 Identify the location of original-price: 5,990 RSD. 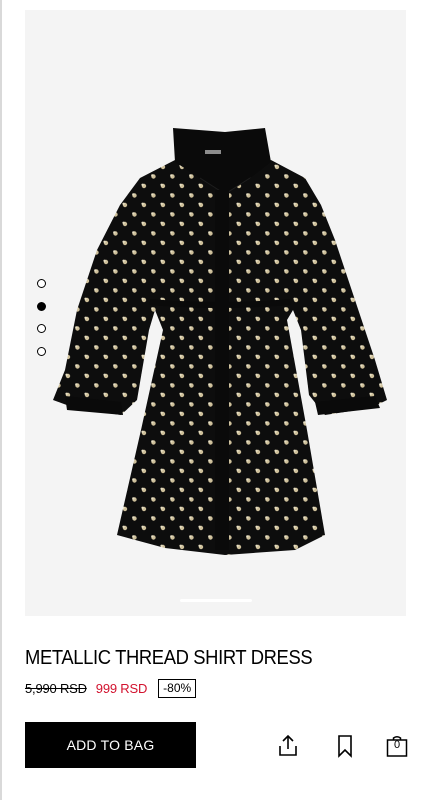
(56, 688).